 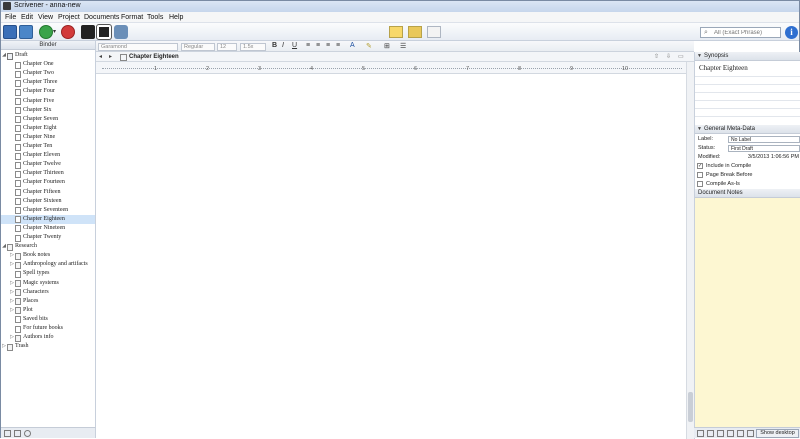 I want to click on binder-folder-item: ▷ Places, so click(x=48, y=301).